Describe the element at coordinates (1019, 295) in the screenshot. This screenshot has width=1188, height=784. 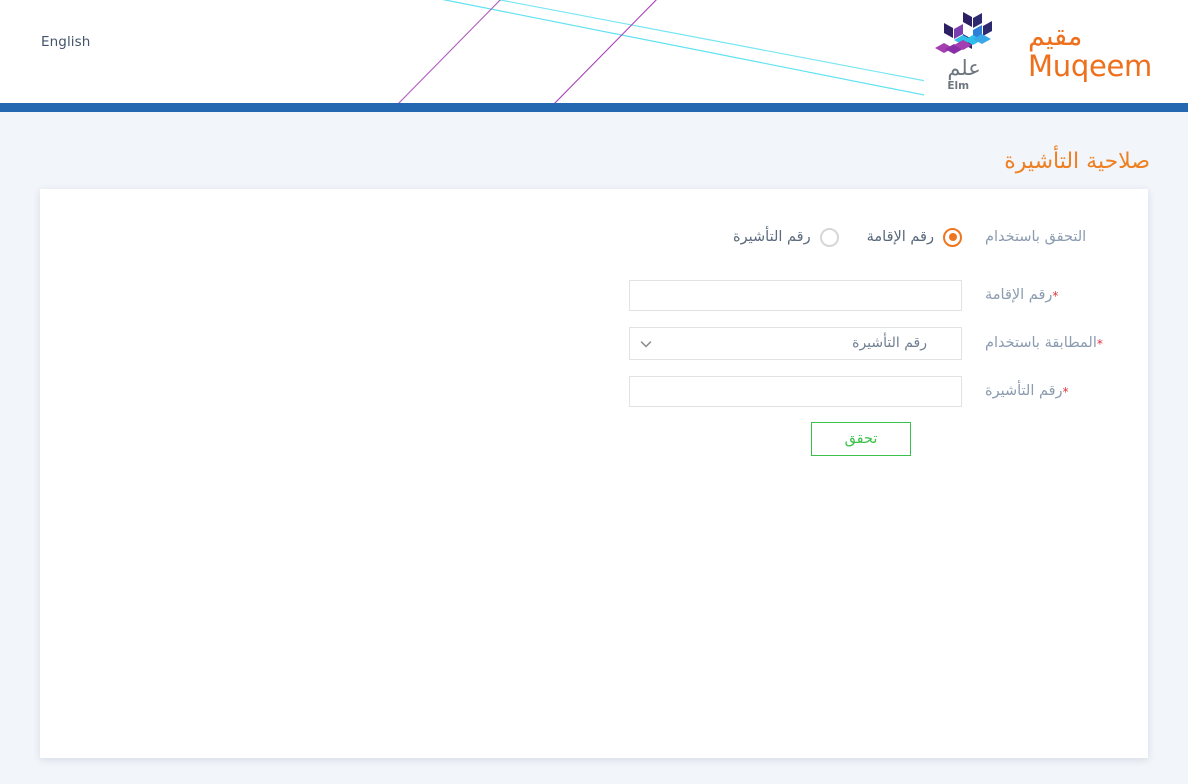
I see `iqama-number-label-text: رقم الإقامة` at that location.